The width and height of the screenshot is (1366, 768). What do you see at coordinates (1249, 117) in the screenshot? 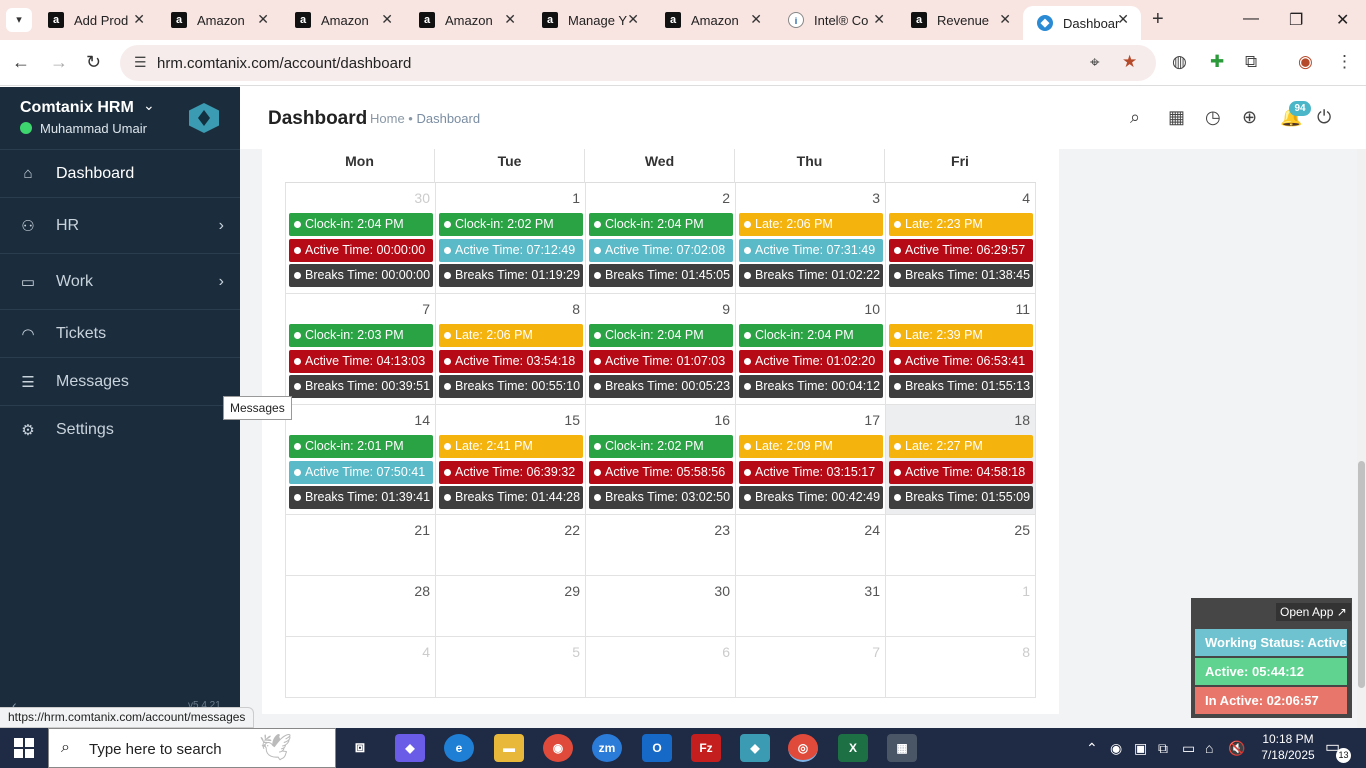
I see `add-circle-icon: ⊕` at bounding box center [1249, 117].